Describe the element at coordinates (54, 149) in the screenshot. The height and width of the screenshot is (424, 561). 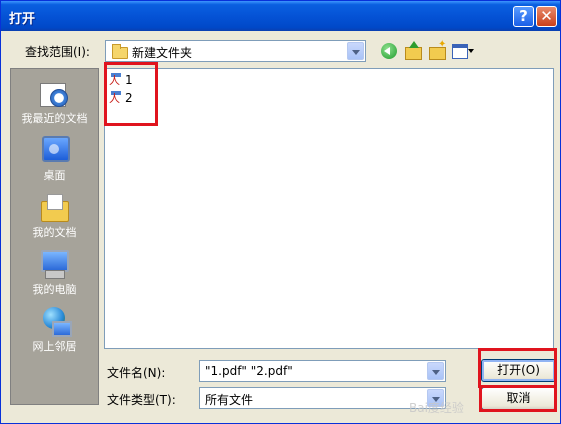
I see `desktop-icon` at that location.